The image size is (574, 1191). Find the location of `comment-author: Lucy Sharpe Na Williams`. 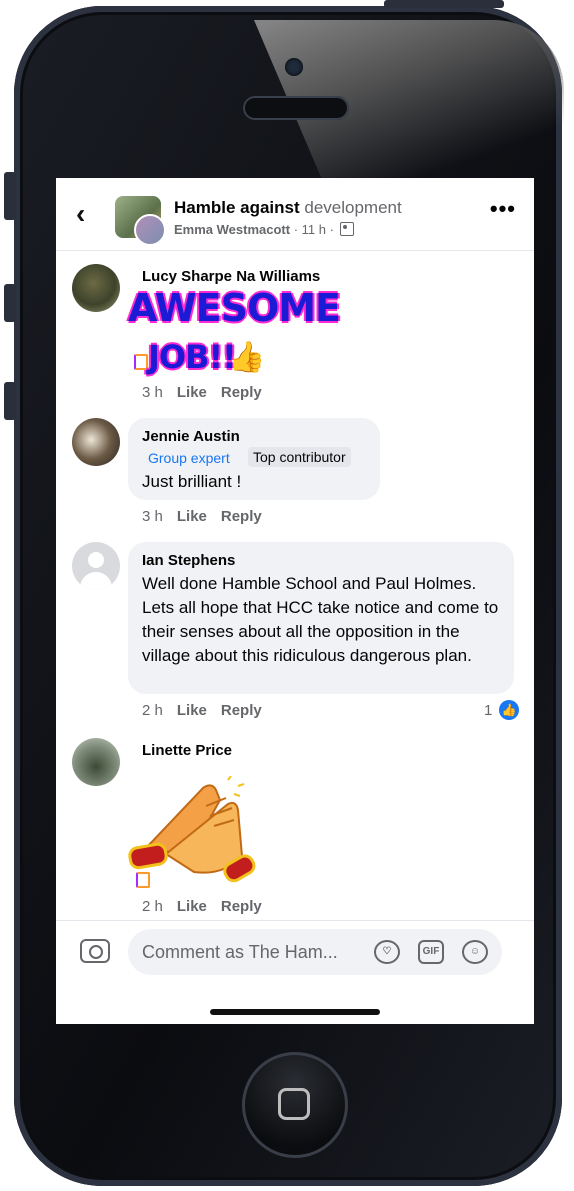

comment-author: Lucy Sharpe Na Williams is located at coordinates (231, 276).